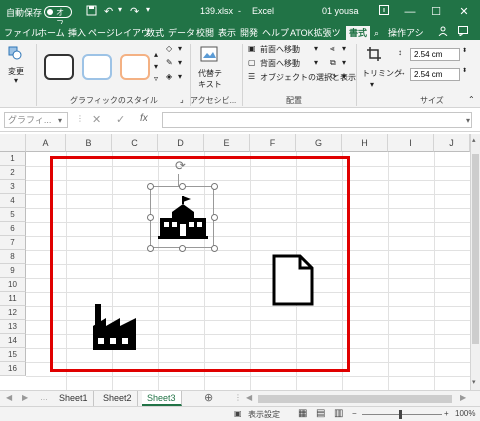 The width and height of the screenshot is (480, 421). Describe the element at coordinates (320, 413) in the screenshot. I see `page-layout-view-icon: ▤` at that location.